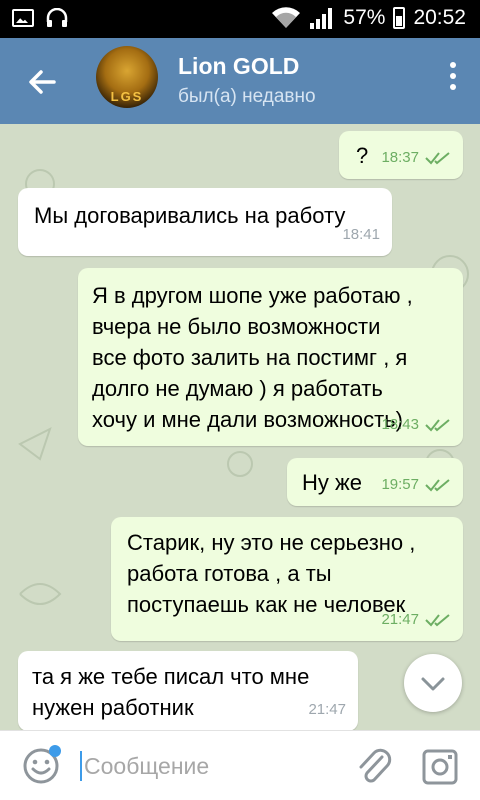  I want to click on message-time: 18:37, so click(400, 157).